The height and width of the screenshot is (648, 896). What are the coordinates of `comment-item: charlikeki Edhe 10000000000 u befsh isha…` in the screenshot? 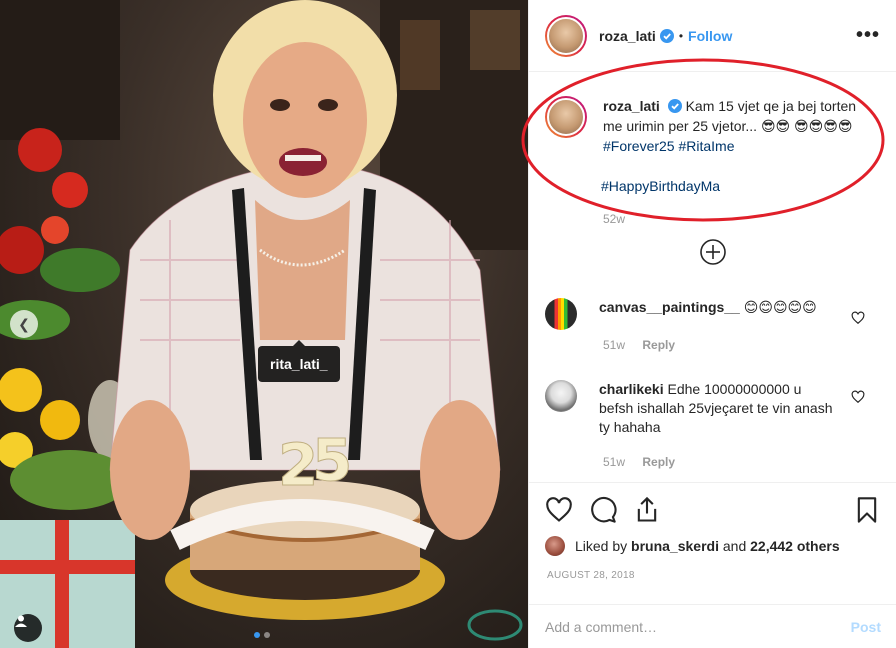 It's located at (710, 408).